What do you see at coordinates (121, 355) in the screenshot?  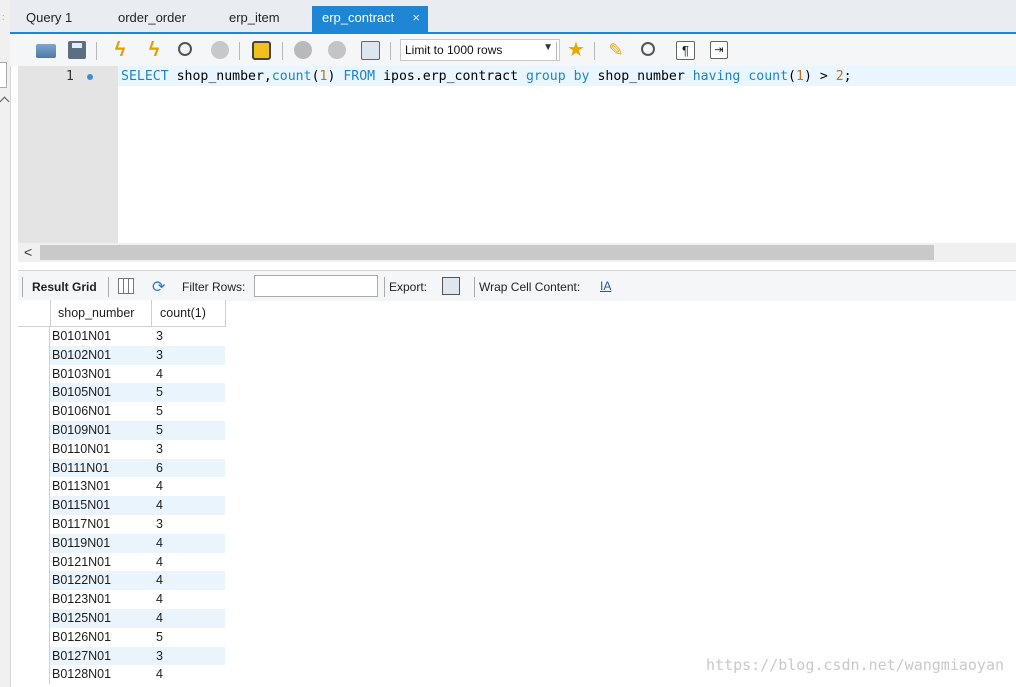 I see `table-row: B0102N01 3` at bounding box center [121, 355].